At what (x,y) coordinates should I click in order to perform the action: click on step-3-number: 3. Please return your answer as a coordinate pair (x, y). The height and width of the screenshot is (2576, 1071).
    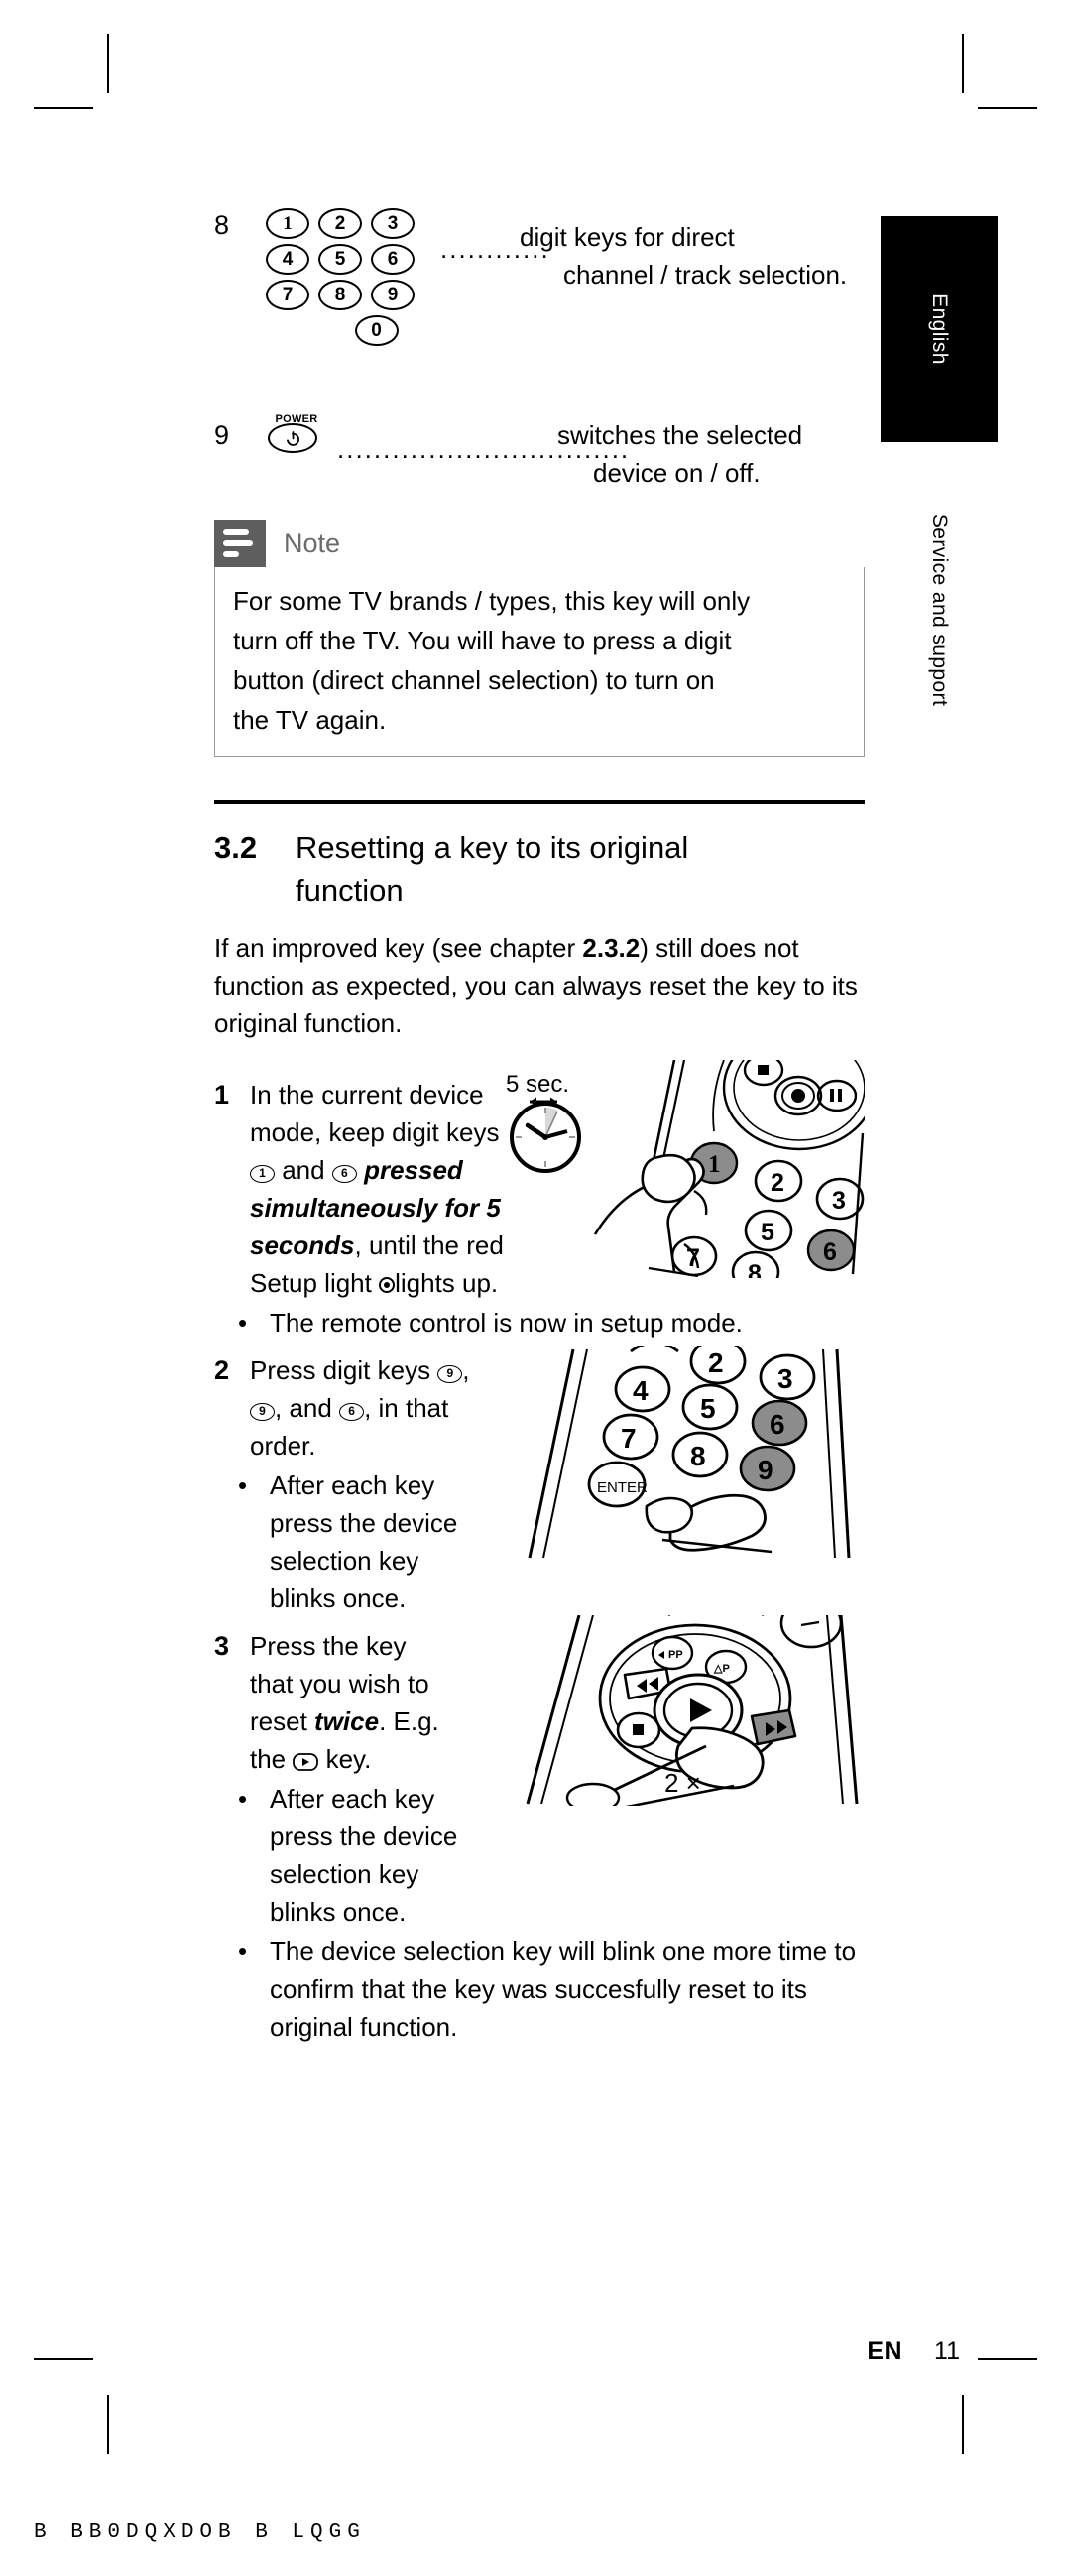
    Looking at the image, I should click on (222, 1646).